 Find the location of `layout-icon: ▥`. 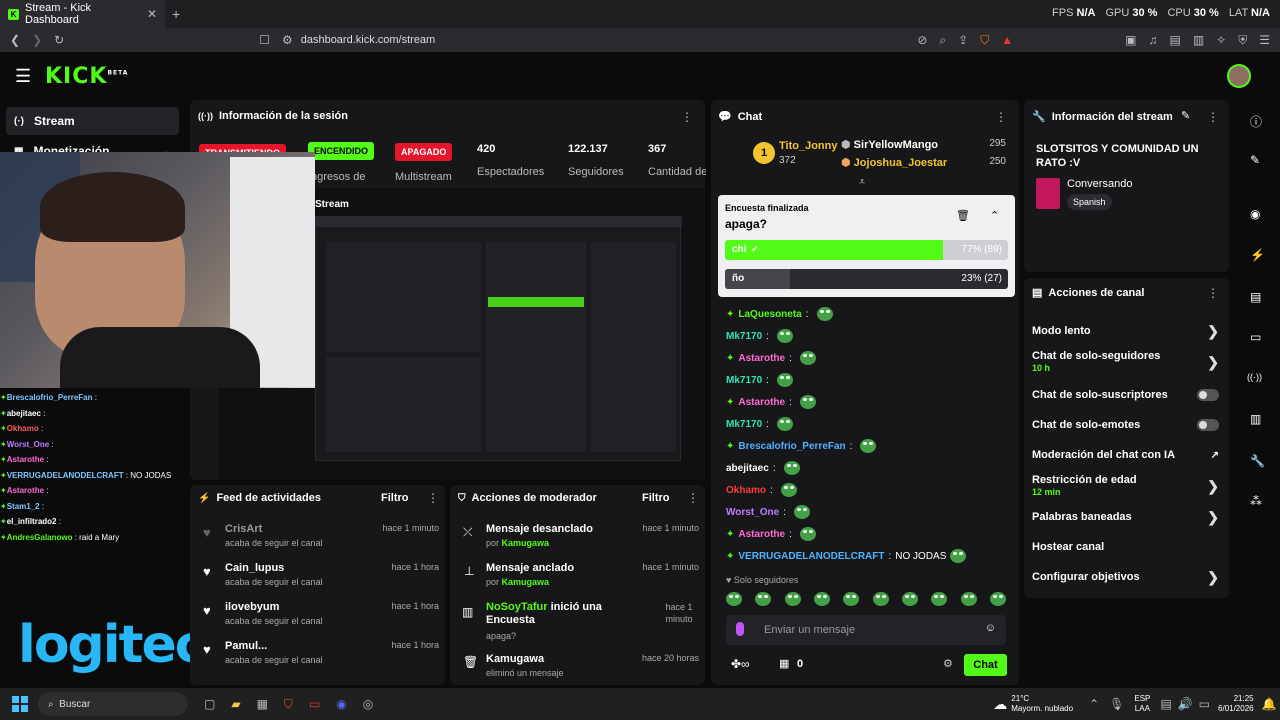

layout-icon: ▥ is located at coordinates (1255, 419).